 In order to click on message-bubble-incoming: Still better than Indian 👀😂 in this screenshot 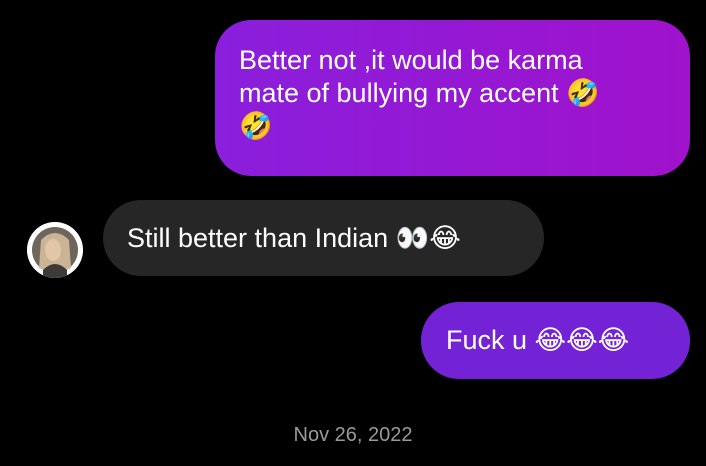, I will do `click(323, 238)`.